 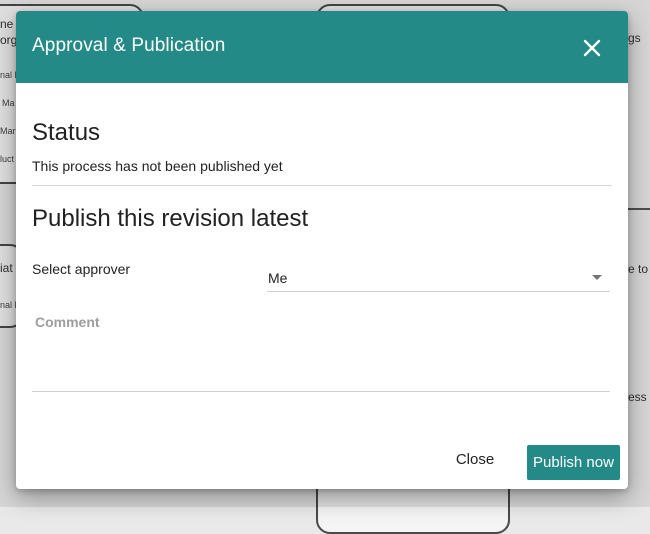 What do you see at coordinates (573, 462) in the screenshot?
I see `publish-now-button: Publish now` at bounding box center [573, 462].